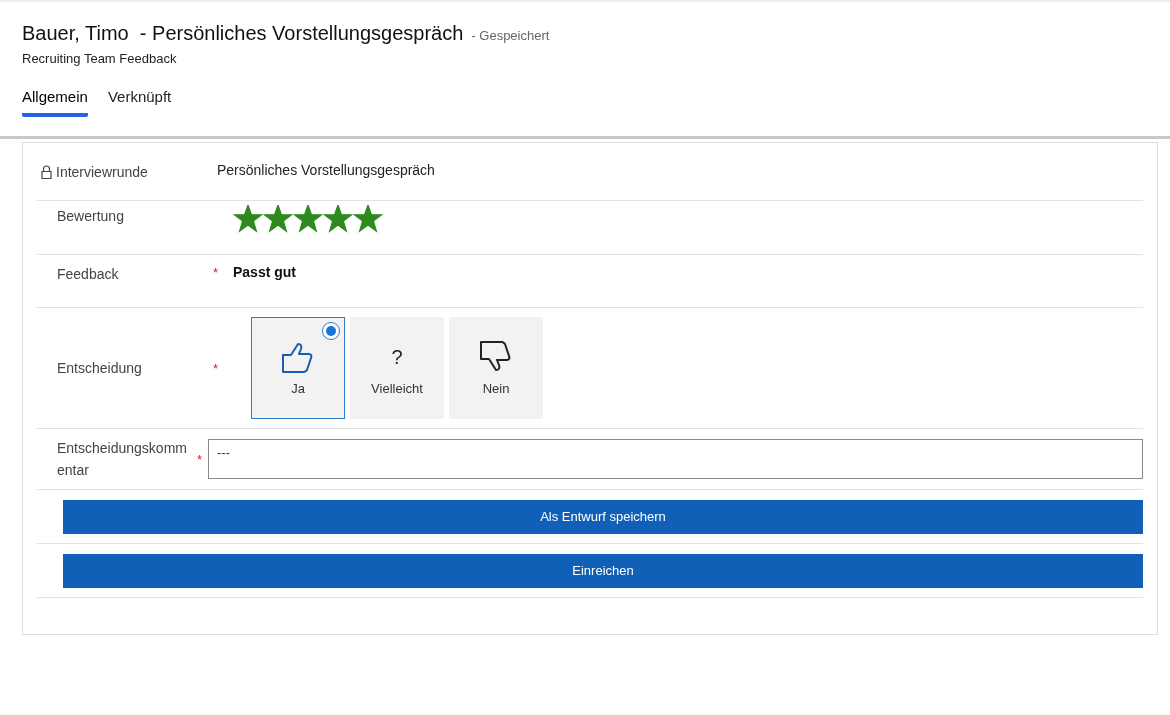  I want to click on thumbs-down-icon, so click(496, 356).